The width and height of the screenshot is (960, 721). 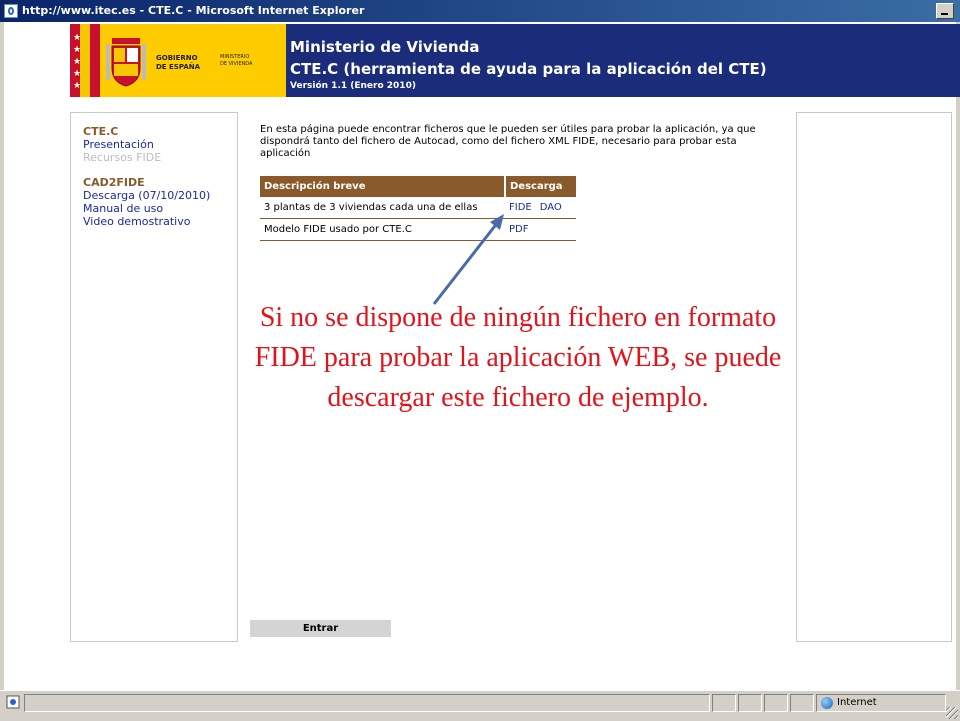 What do you see at coordinates (551, 207) in the screenshot?
I see `dao-link: DAO` at bounding box center [551, 207].